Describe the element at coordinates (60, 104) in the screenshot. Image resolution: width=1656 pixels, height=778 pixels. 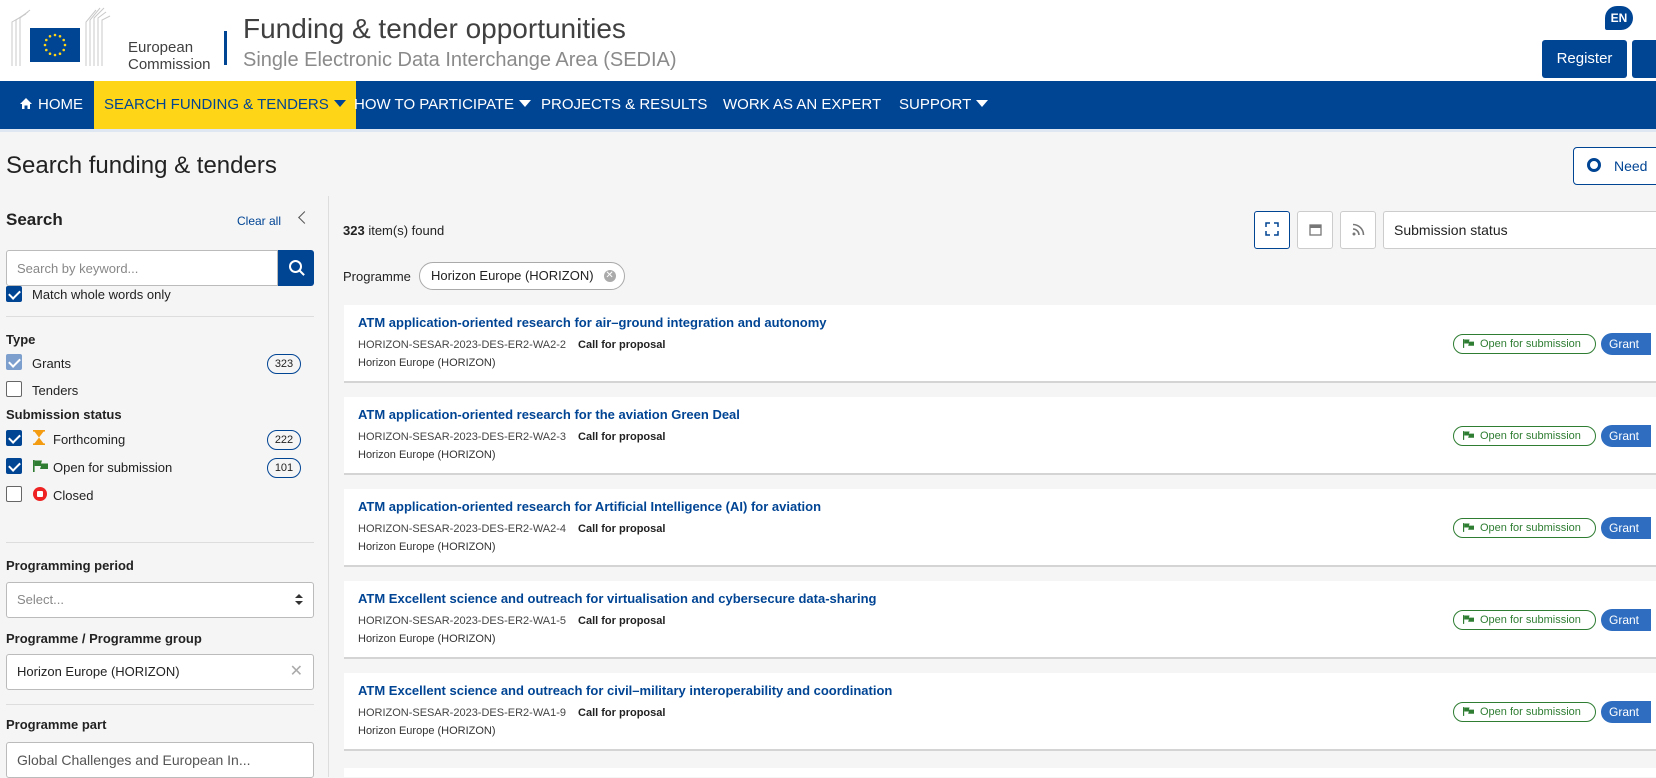
I see `nav-home-label: HOME` at that location.